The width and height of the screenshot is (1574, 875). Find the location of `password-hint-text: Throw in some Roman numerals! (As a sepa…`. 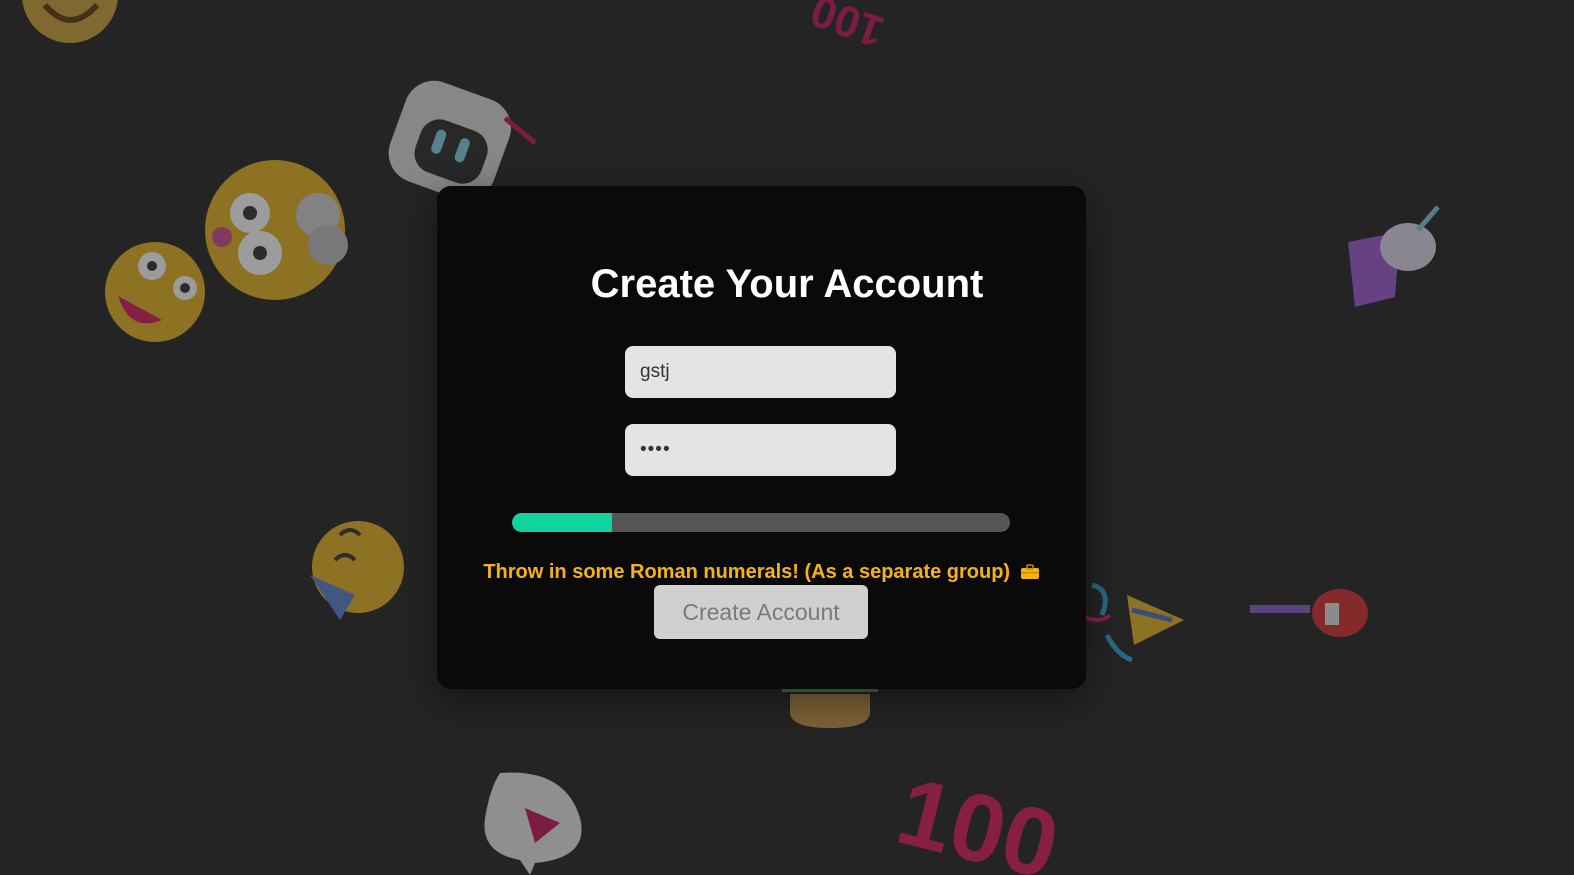

password-hint-text: Throw in some Roman numerals! (As a sepa… is located at coordinates (747, 572).